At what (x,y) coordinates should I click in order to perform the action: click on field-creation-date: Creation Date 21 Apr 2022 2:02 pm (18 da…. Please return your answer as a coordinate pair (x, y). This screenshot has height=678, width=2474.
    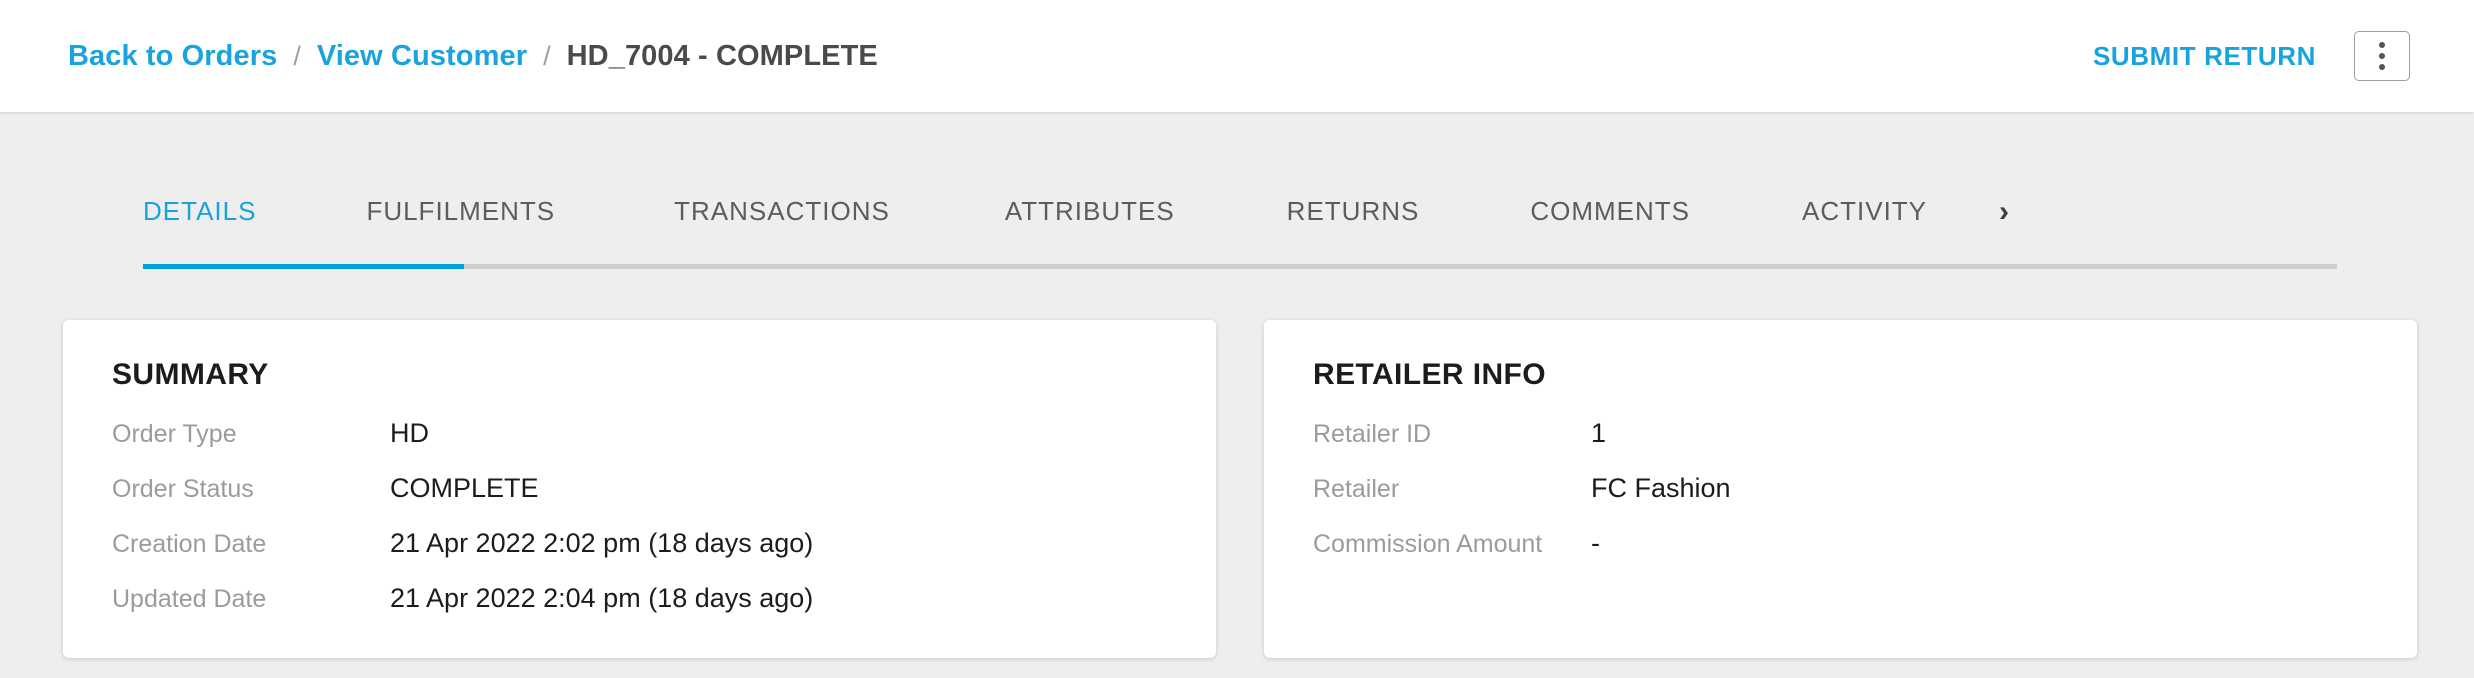
    Looking at the image, I should click on (664, 555).